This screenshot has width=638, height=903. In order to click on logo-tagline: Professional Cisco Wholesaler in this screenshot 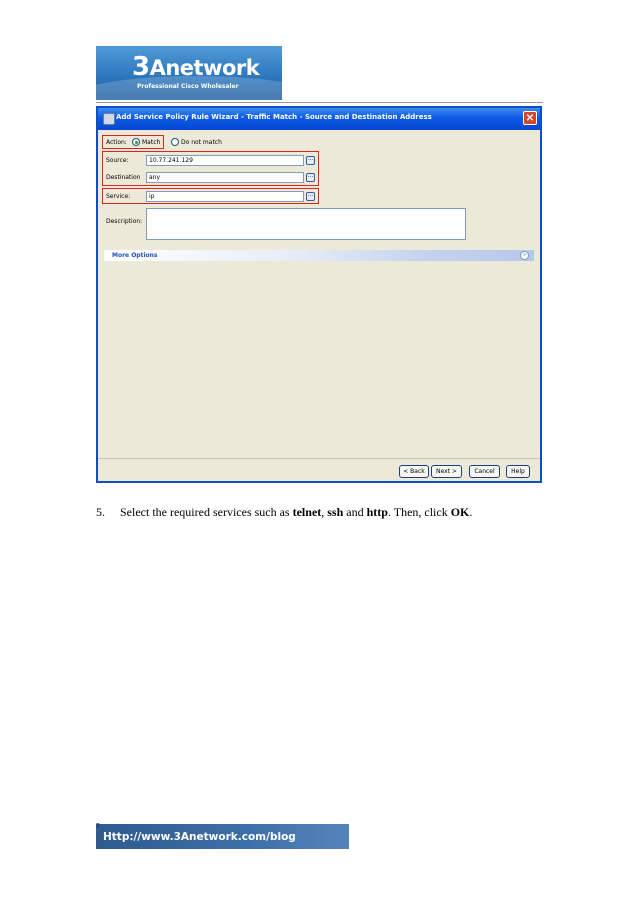, I will do `click(188, 86)`.